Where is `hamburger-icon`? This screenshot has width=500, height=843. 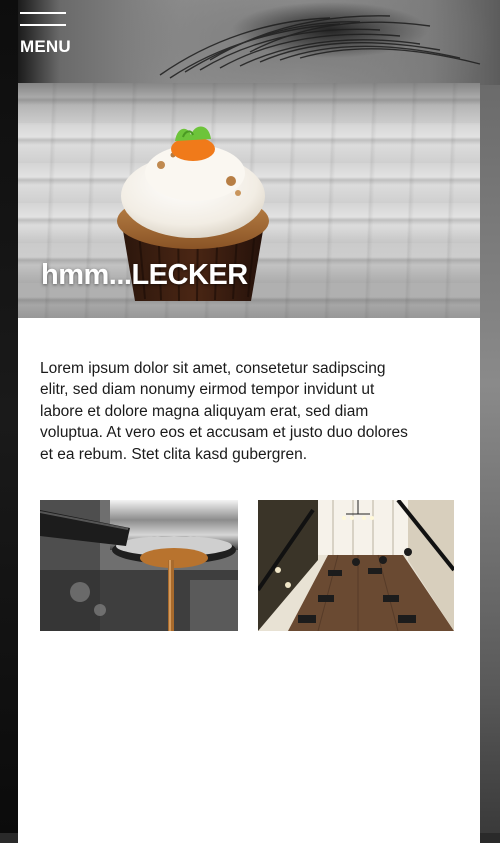
hamburger-icon is located at coordinates (43, 13).